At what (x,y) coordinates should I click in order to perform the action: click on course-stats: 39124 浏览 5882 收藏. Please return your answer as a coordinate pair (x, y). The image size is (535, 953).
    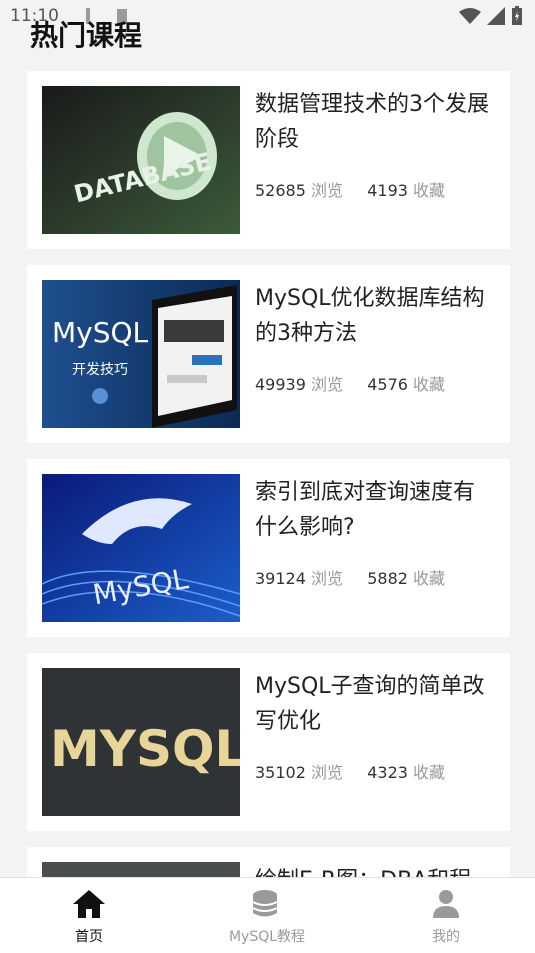
    Looking at the image, I should click on (350, 577).